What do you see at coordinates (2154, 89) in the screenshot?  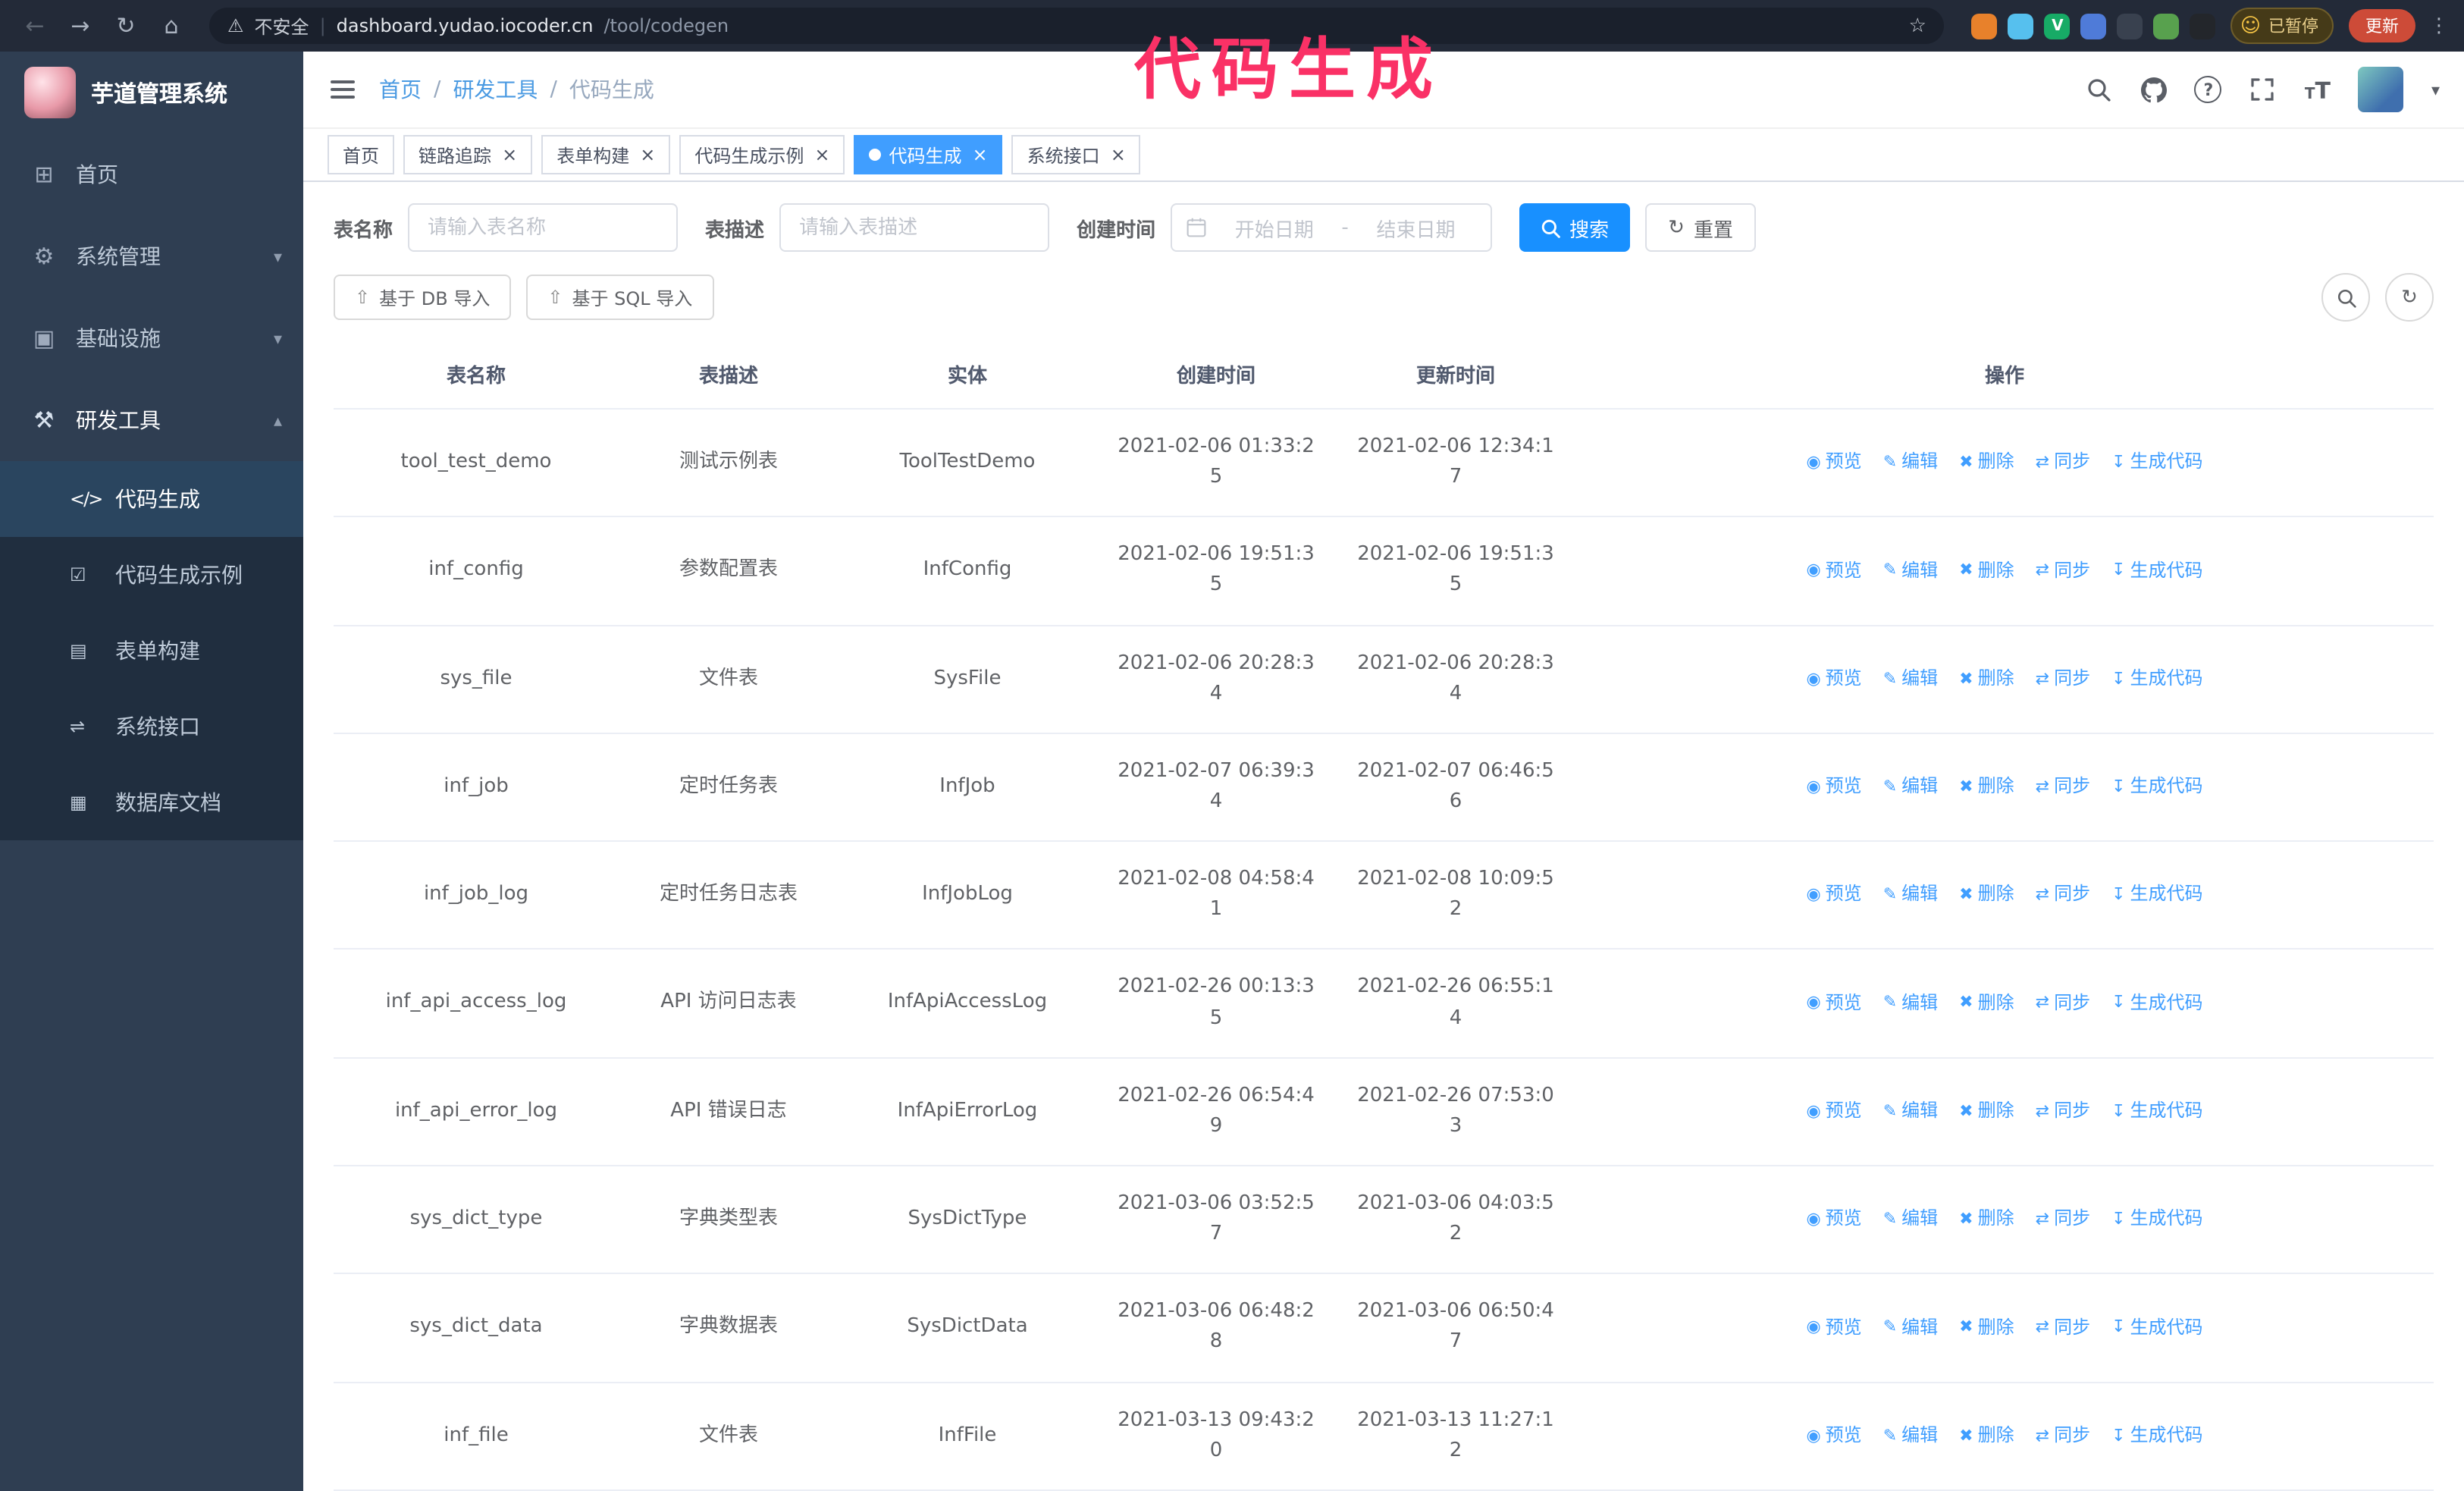 I see `github-icon` at bounding box center [2154, 89].